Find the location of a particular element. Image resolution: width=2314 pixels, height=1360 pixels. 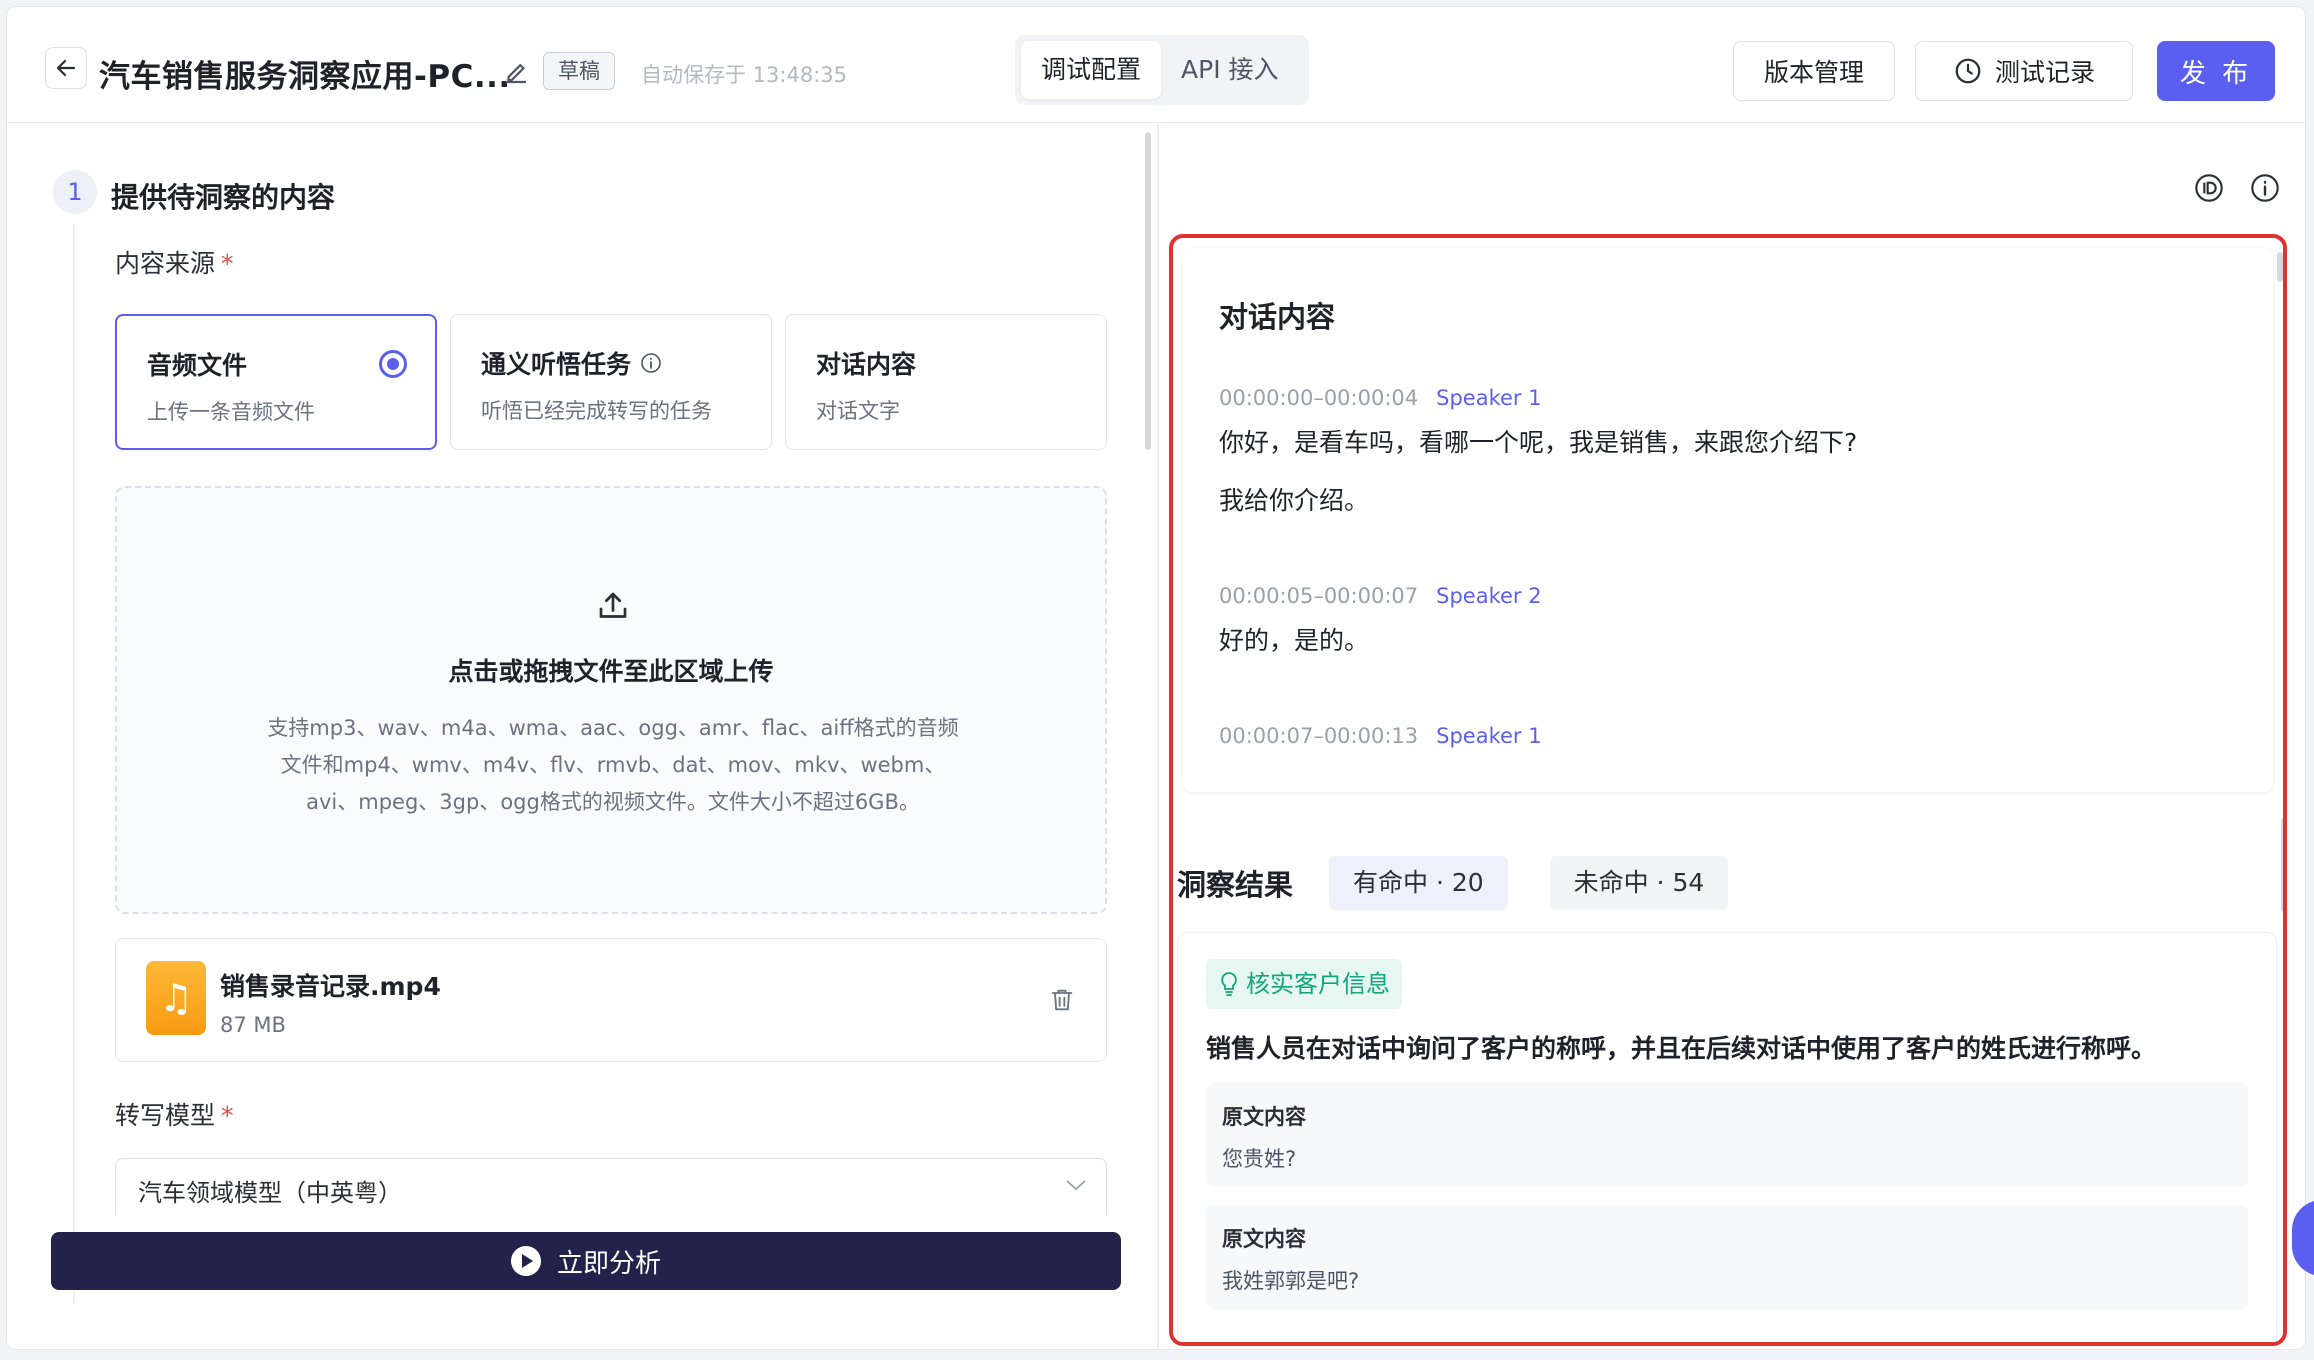

source-option-title-text: 对话内容 is located at coordinates (866, 364).